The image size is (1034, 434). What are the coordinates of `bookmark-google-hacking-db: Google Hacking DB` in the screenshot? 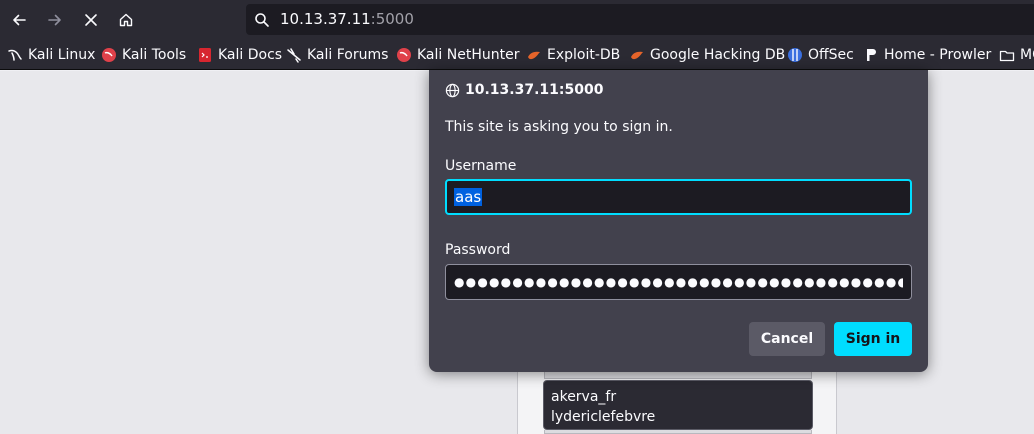 It's located at (707, 55).